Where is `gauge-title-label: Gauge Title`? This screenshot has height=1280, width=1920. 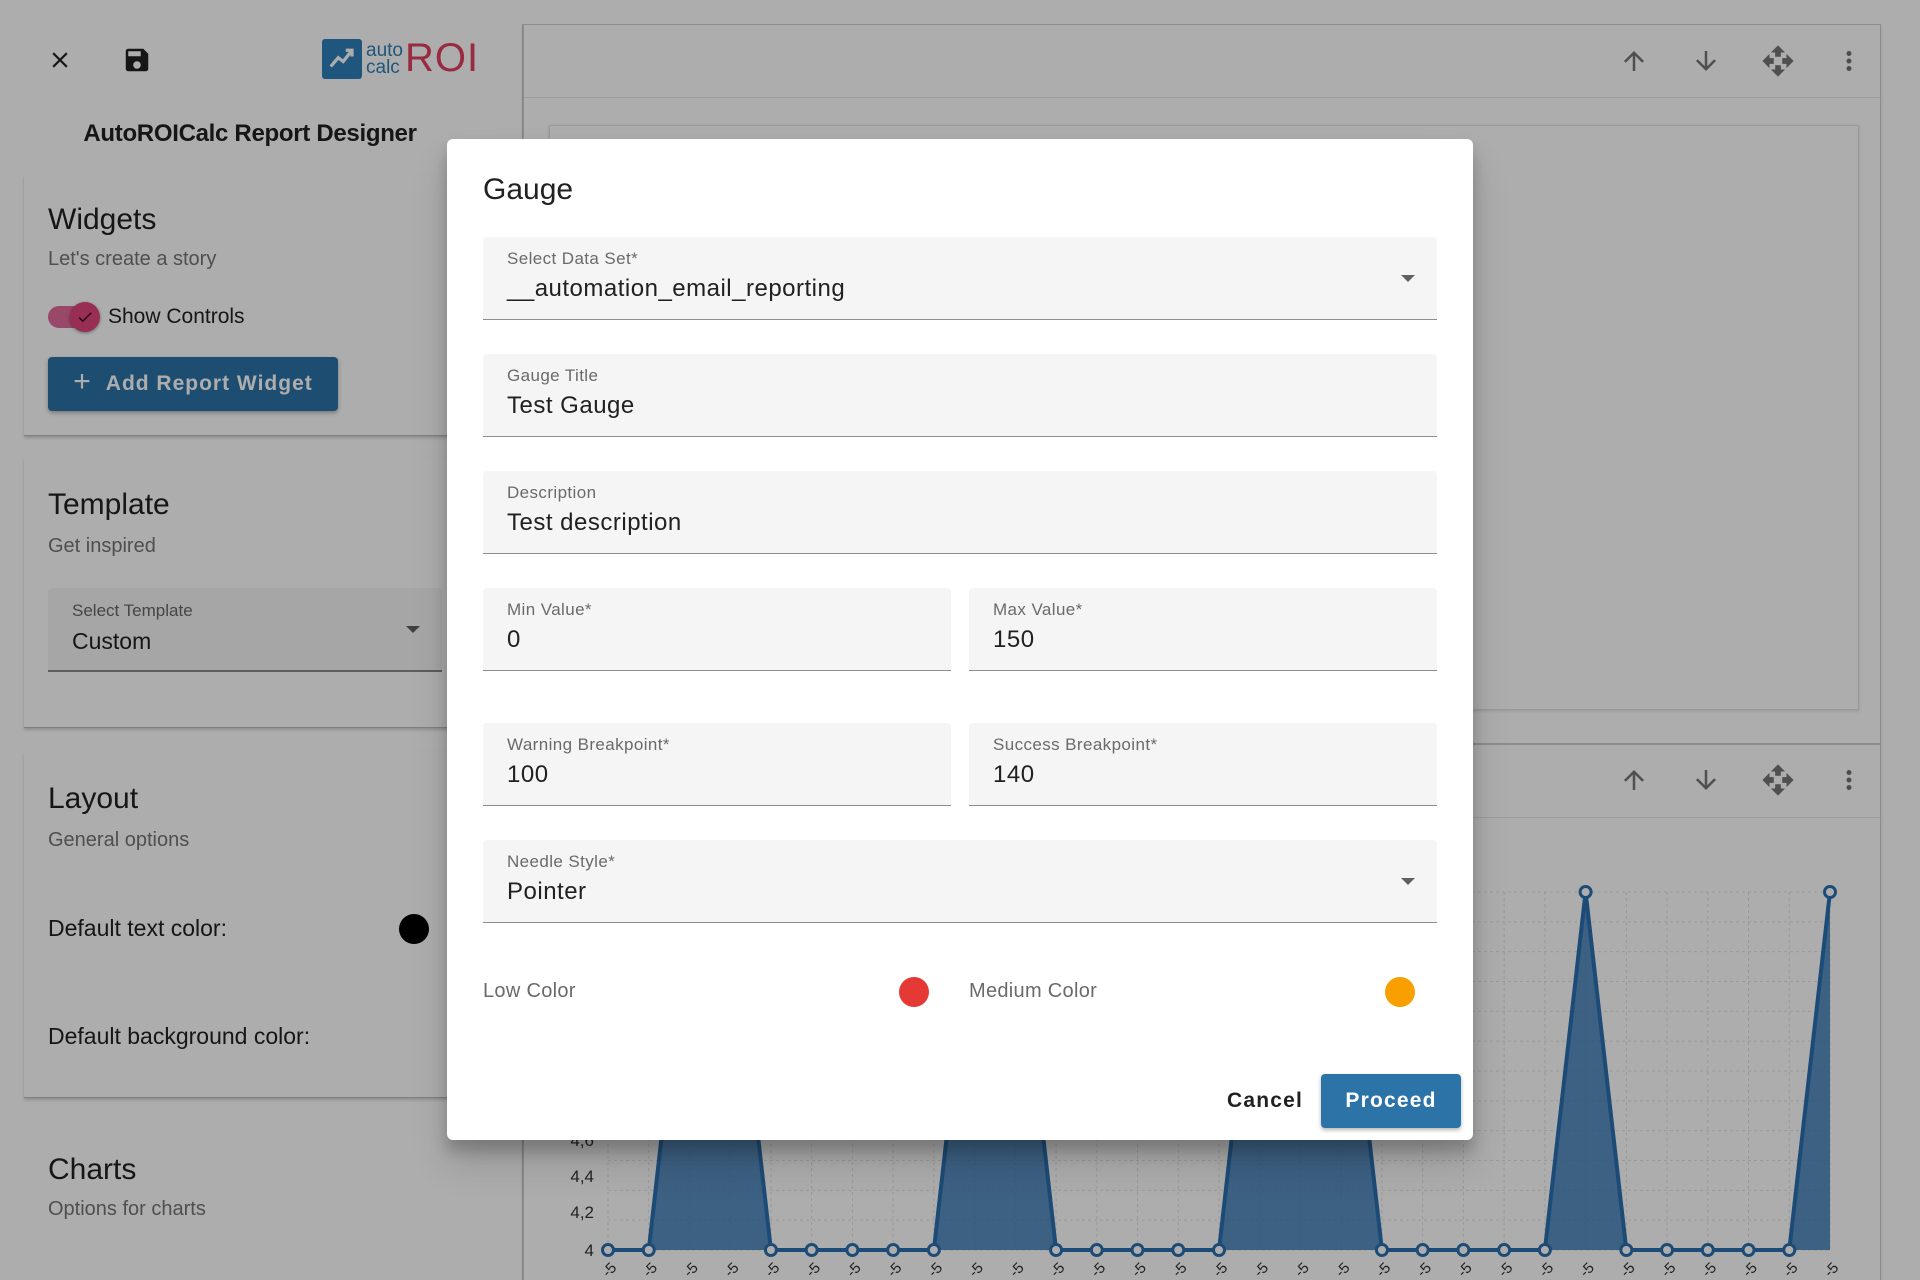
gauge-title-label: Gauge Title is located at coordinates (553, 375).